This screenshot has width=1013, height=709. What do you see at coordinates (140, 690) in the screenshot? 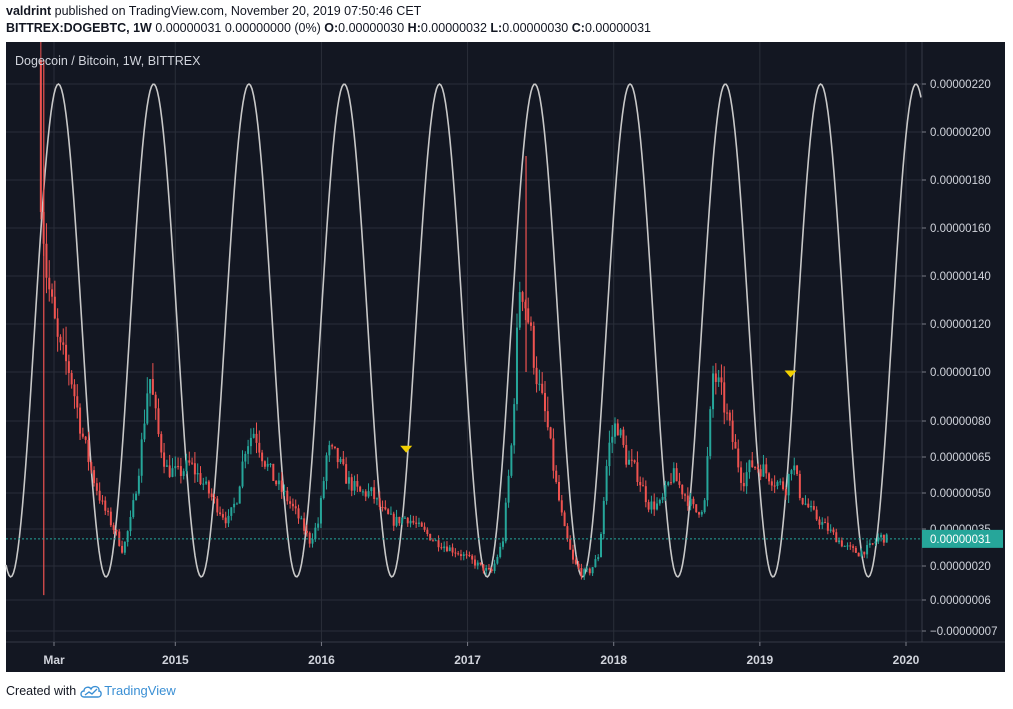
I see `tradingview-brand: TradingView` at bounding box center [140, 690].